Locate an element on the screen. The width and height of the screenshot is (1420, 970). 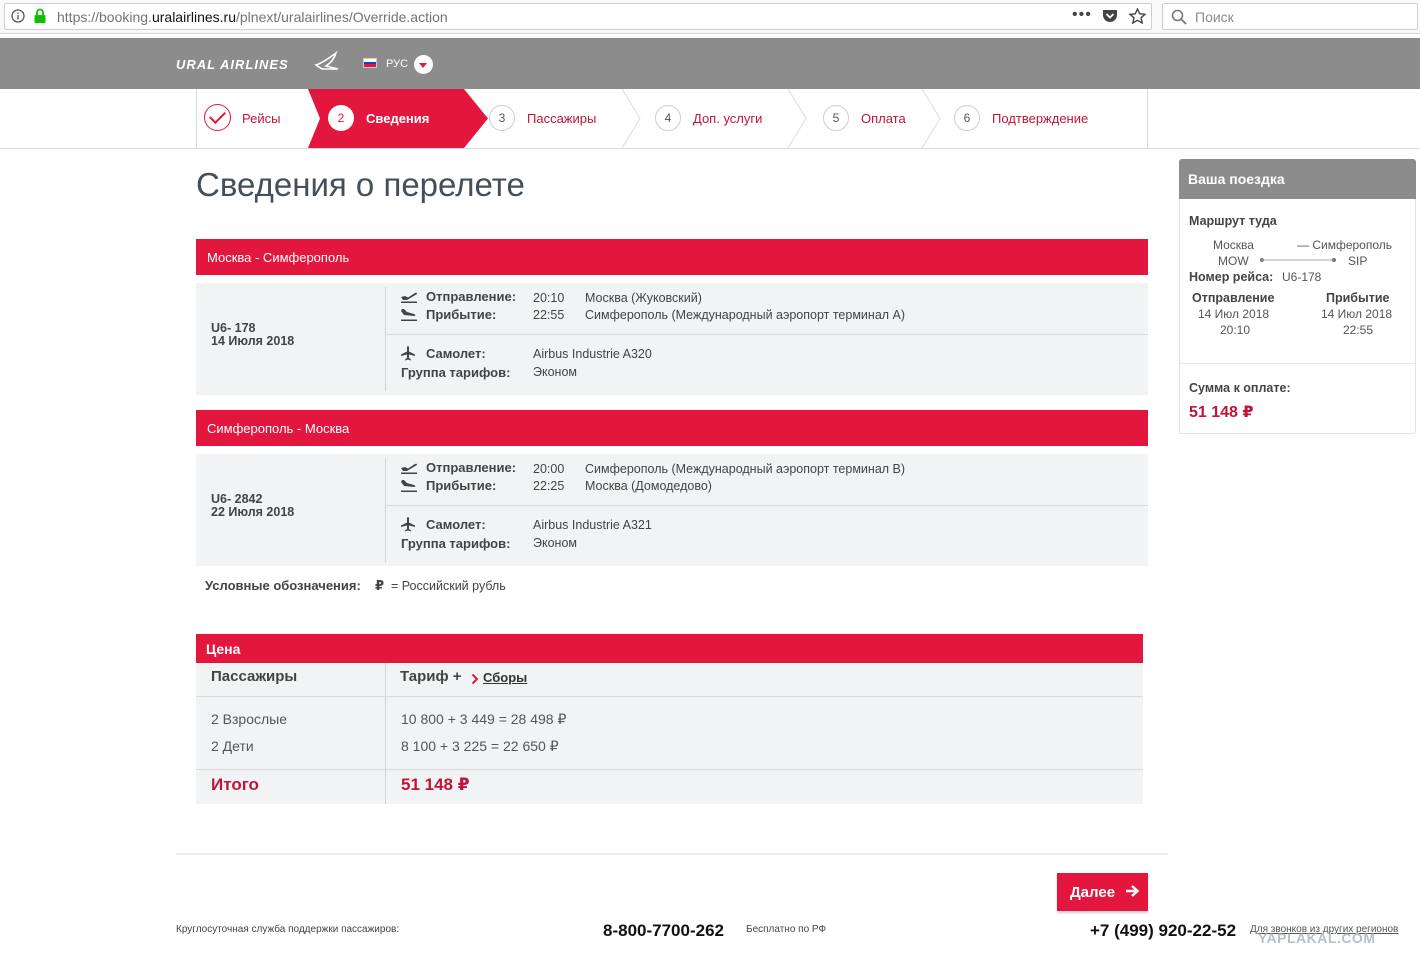
step-number-2: 2 is located at coordinates (341, 118).